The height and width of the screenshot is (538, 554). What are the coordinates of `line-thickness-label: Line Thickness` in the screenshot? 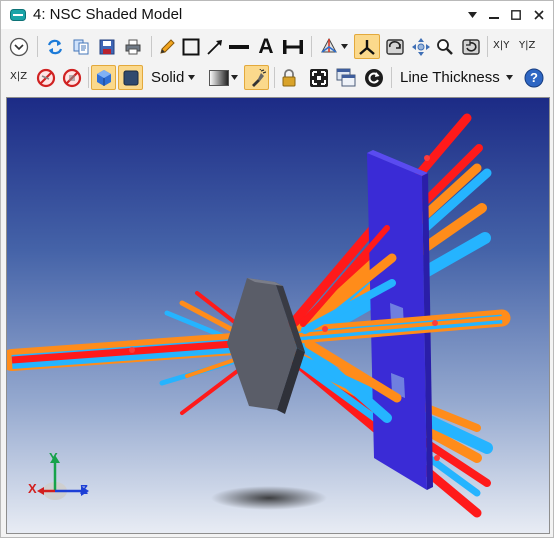 It's located at (450, 77).